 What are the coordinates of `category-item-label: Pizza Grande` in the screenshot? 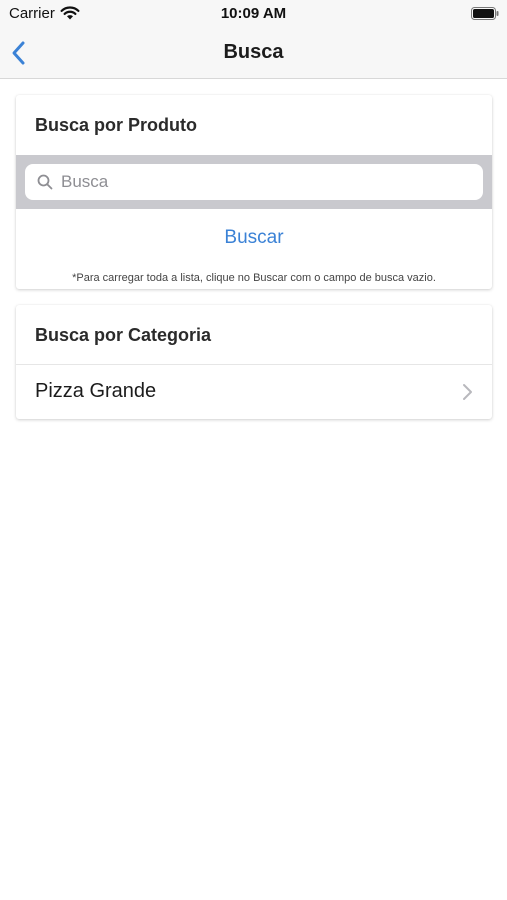 It's located at (96, 391).